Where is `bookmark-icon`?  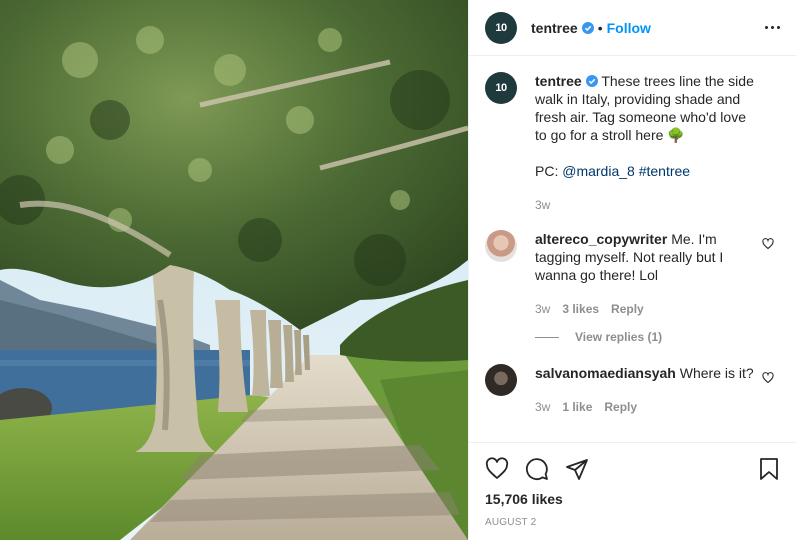
bookmark-icon is located at coordinates (769, 469).